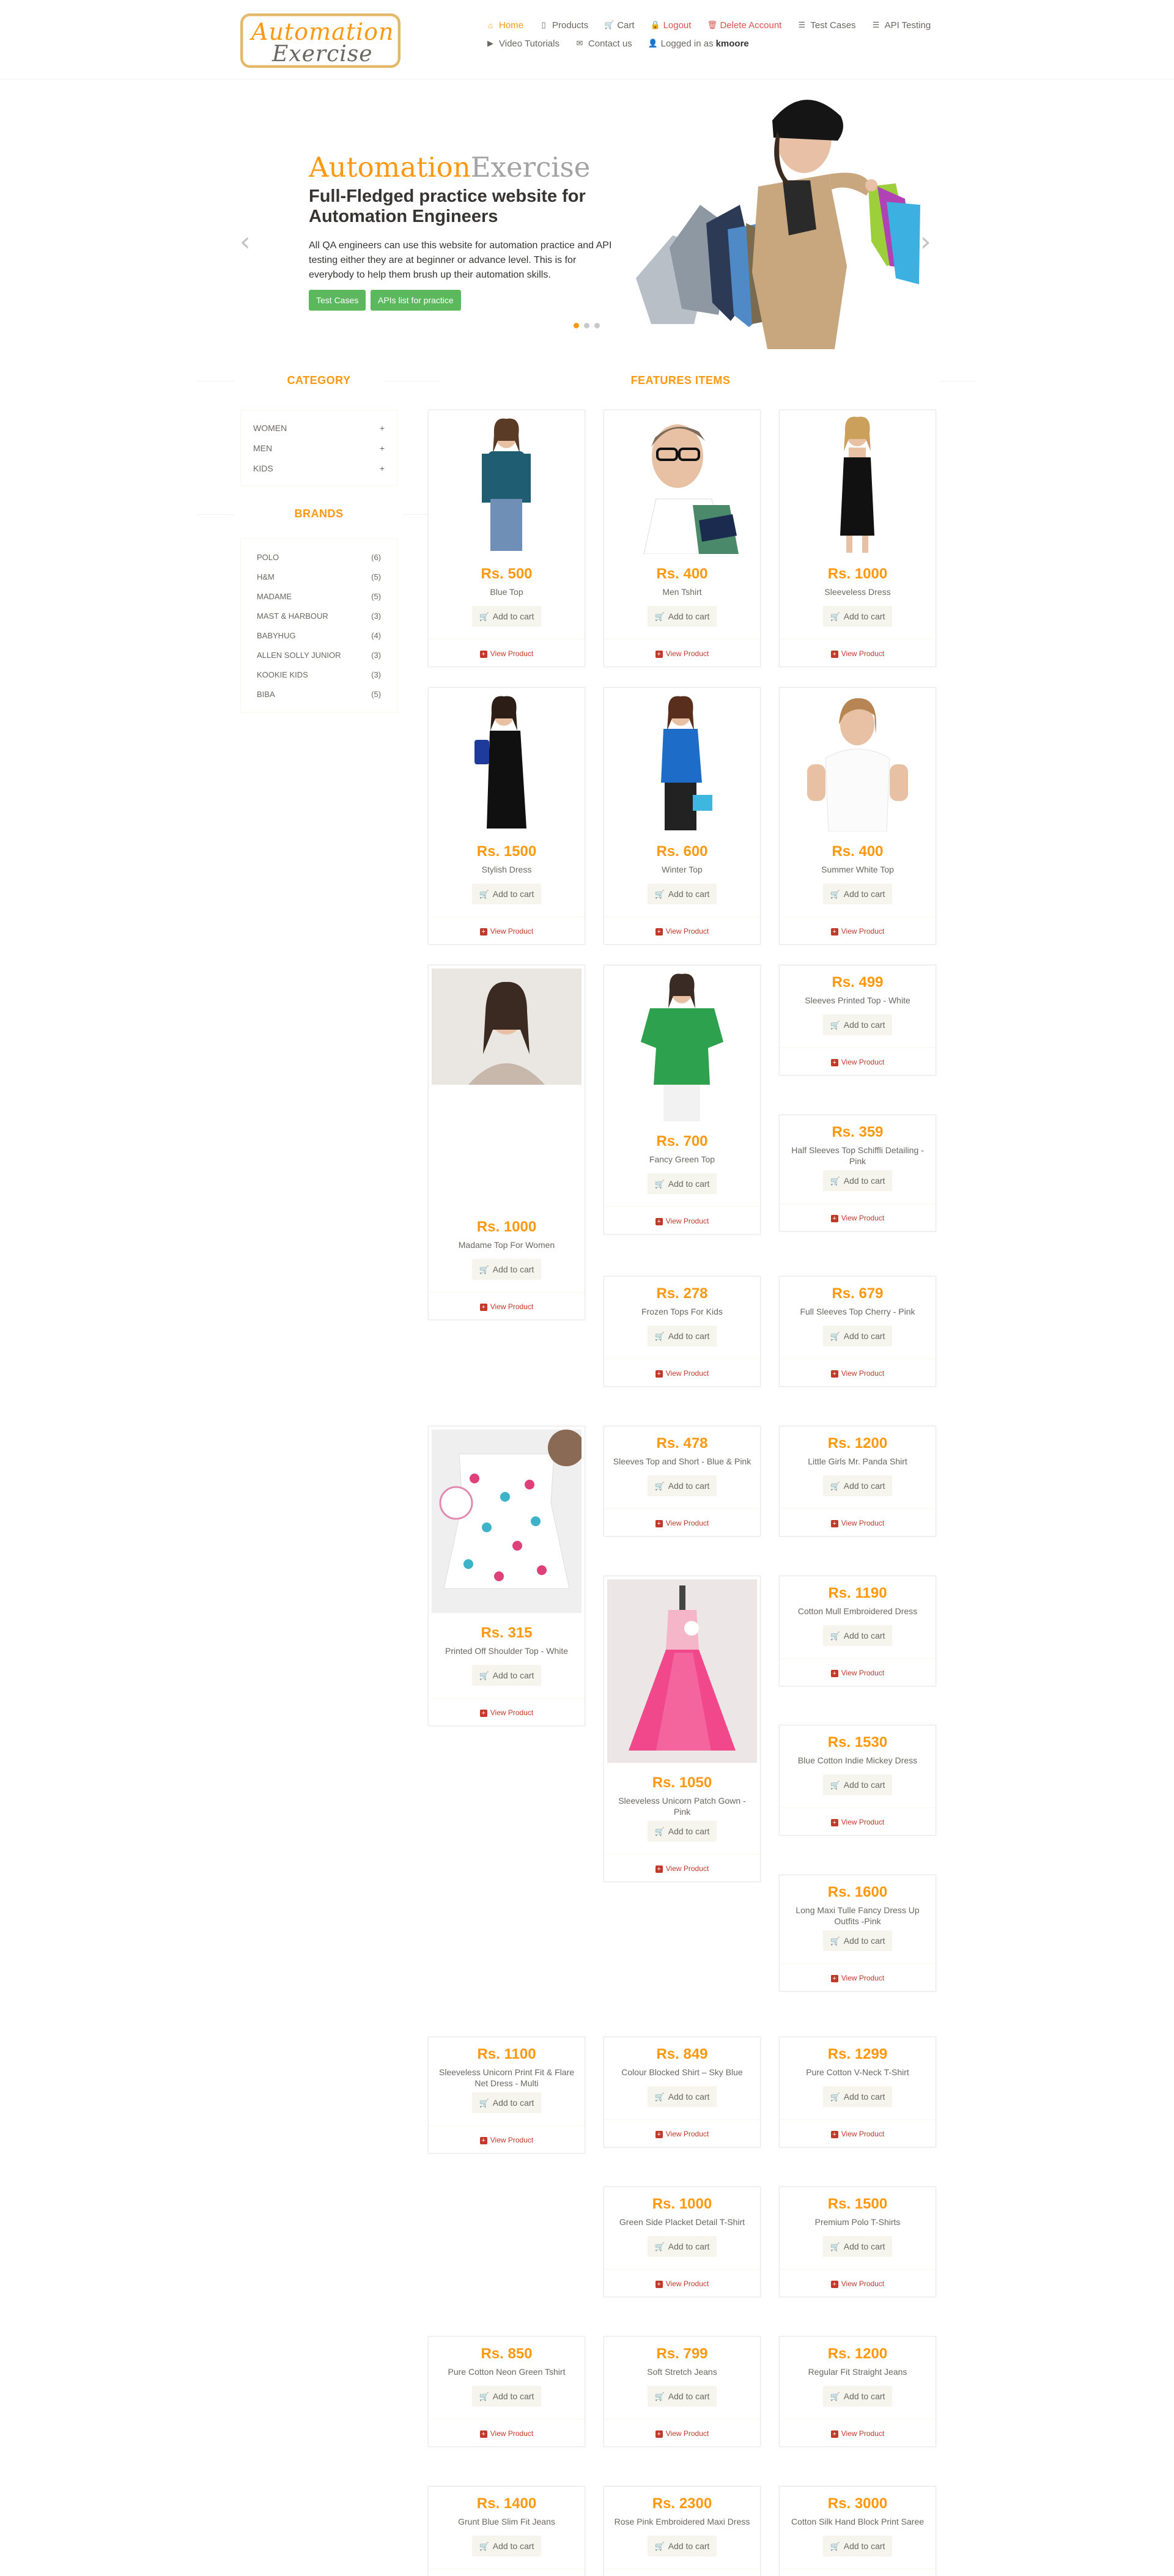 The width and height of the screenshot is (1174, 2576). Describe the element at coordinates (320, 40) in the screenshot. I see `site-logo: Automation Exercise` at that location.